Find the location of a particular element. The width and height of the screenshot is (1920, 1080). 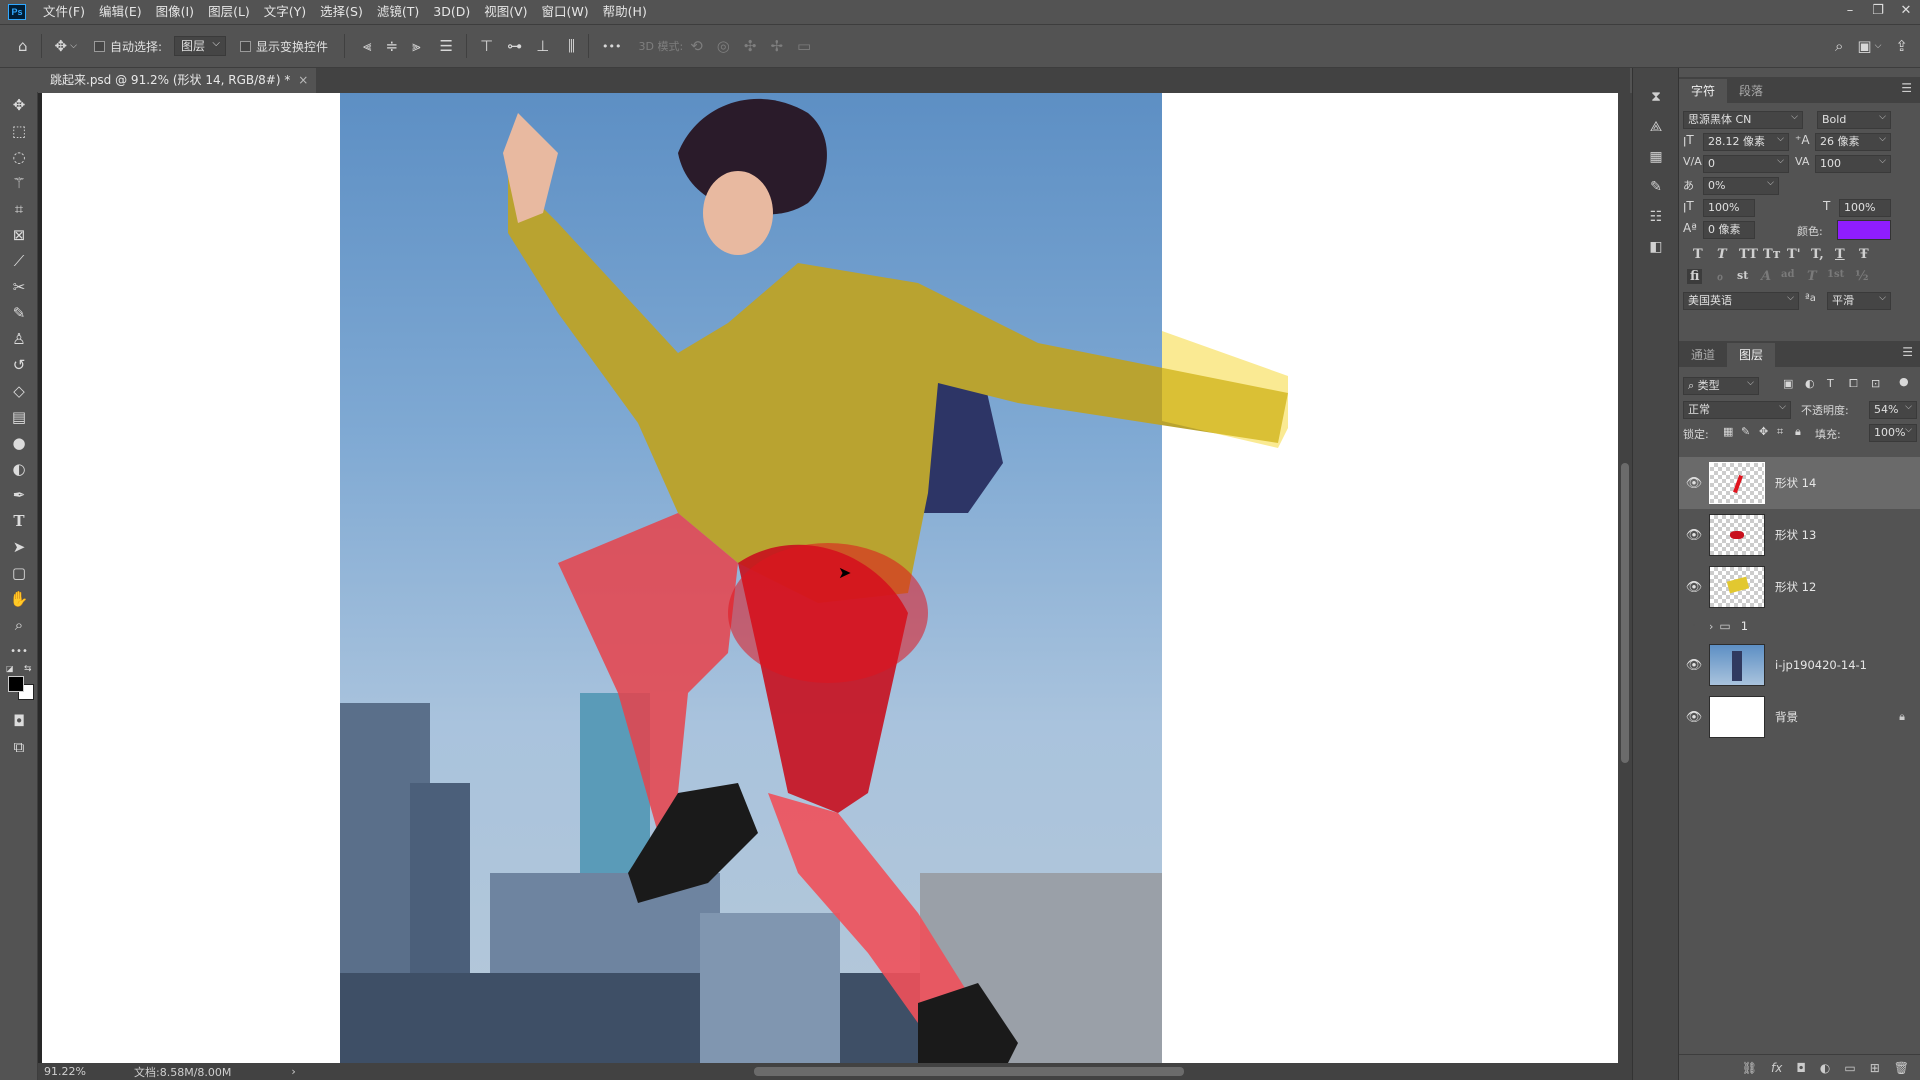

distribute-vertical-icon: ⫼ is located at coordinates (571, 46).